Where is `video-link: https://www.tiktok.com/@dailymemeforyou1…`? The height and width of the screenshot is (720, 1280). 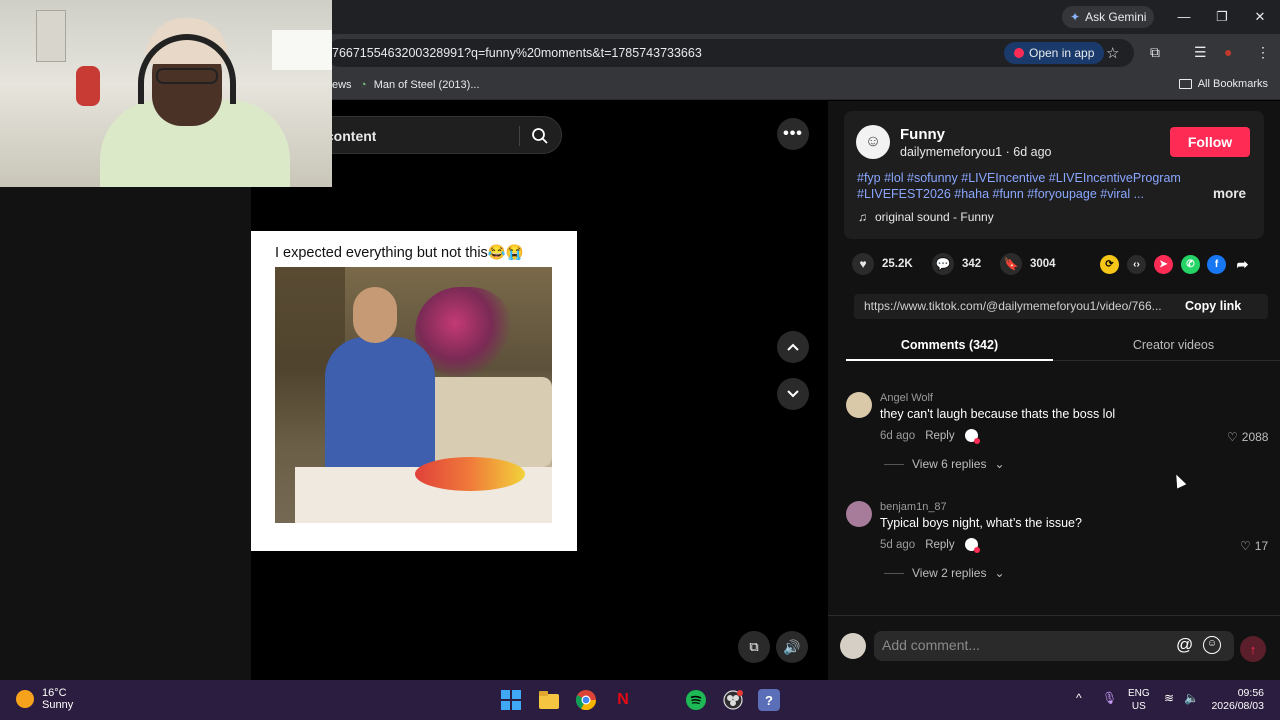 video-link: https://www.tiktok.com/@dailymemeforyou1… is located at coordinates (1016, 306).